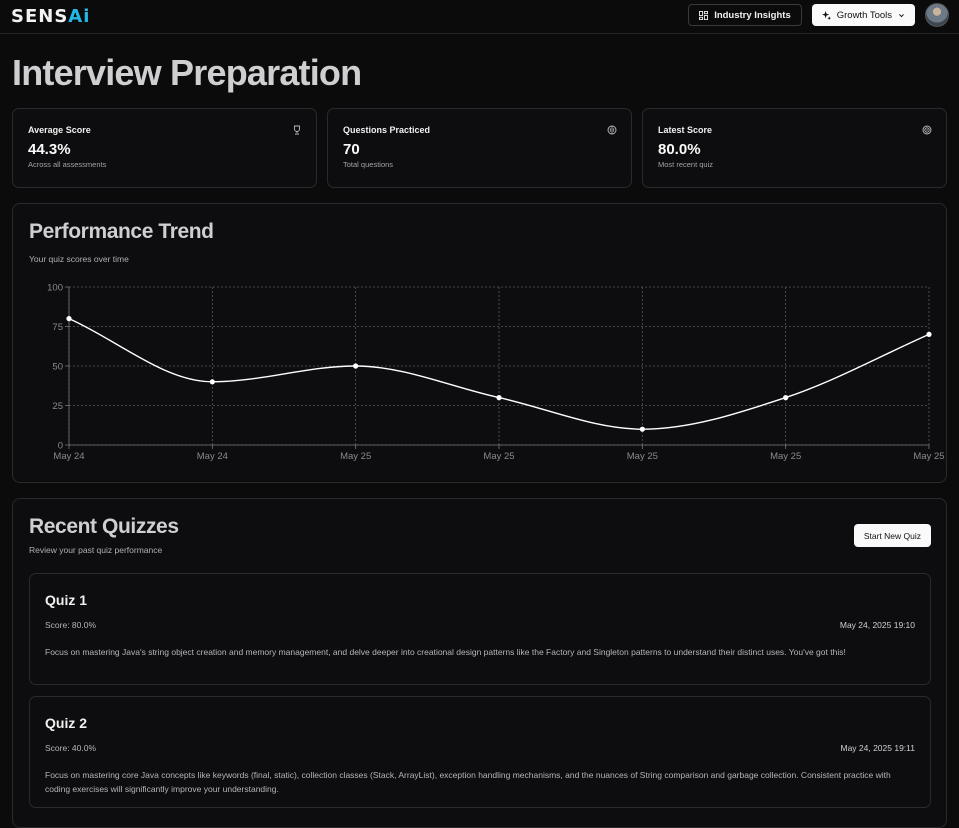 The width and height of the screenshot is (959, 828). Describe the element at coordinates (57, 327) in the screenshot. I see `y-tick-label: 75` at that location.